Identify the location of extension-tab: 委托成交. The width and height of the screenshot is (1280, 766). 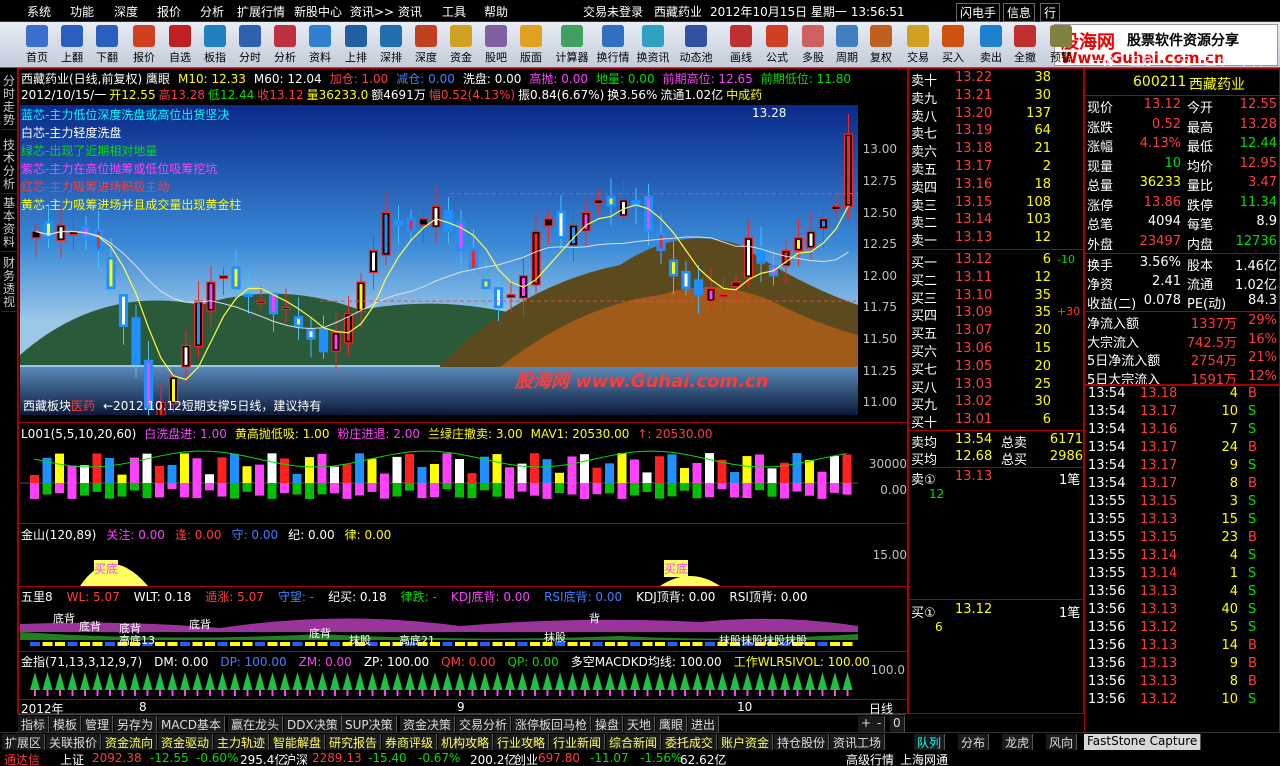
(690, 742).